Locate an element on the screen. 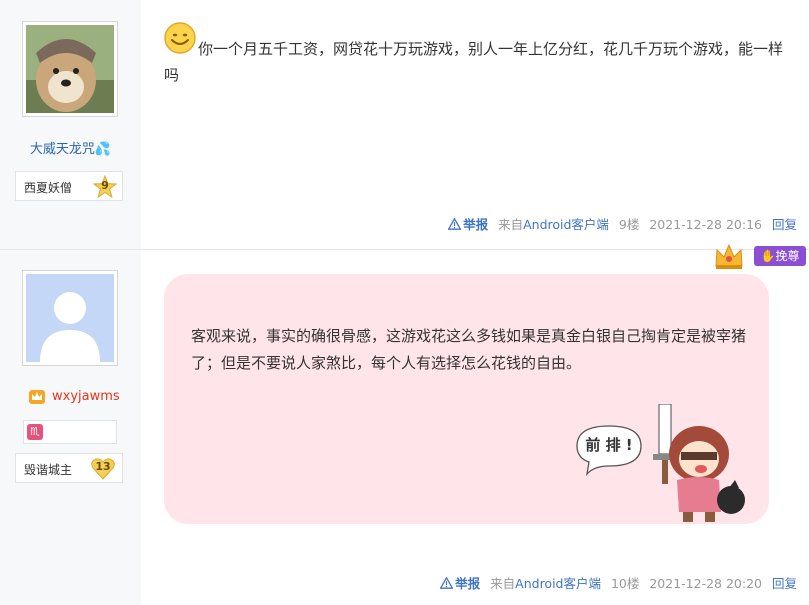  author-username: 大威天龙咒💦 is located at coordinates (70, 147).